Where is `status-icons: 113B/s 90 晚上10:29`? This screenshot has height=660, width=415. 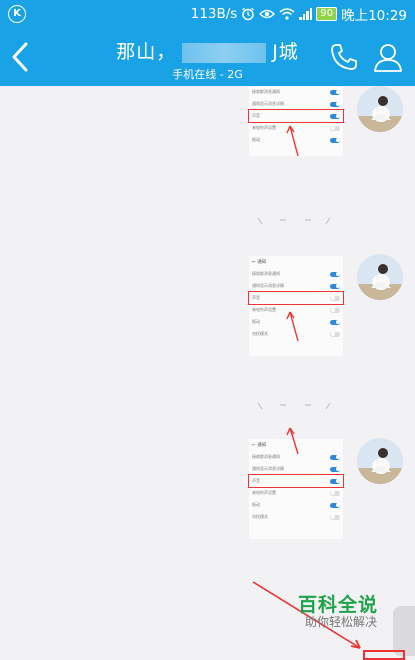
status-icons: 113B/s 90 晚上10:29 is located at coordinates (298, 14).